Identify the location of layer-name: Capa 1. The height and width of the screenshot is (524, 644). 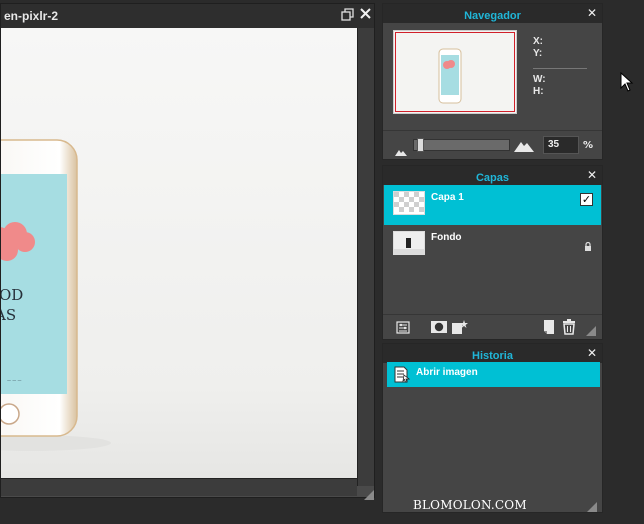
(447, 197).